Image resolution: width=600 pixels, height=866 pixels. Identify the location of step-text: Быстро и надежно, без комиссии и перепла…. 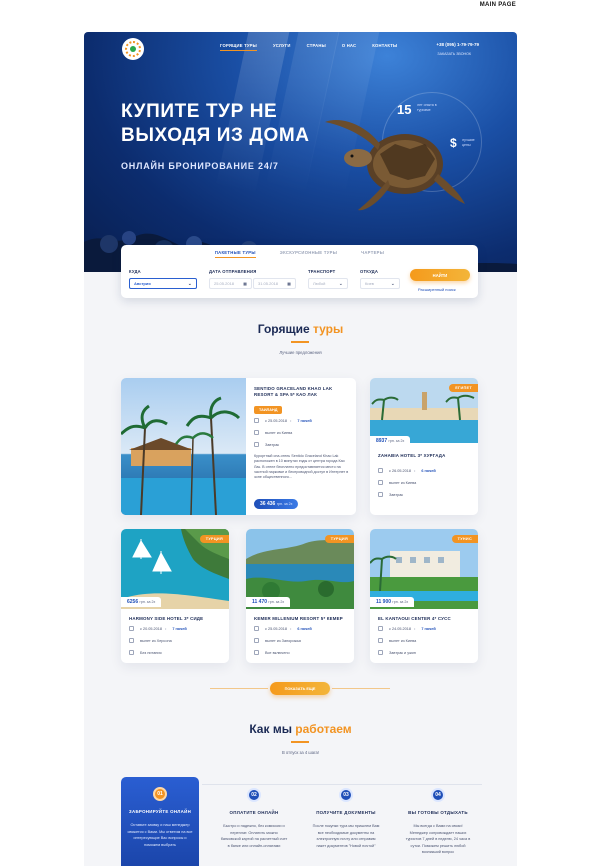
(254, 836).